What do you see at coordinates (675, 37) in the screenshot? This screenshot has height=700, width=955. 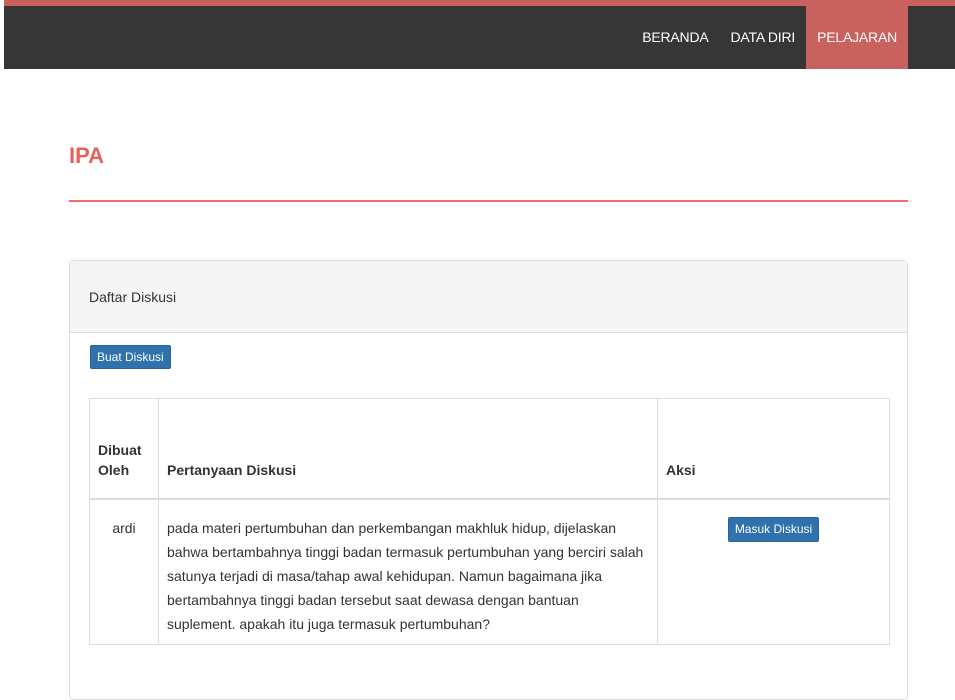 I see `nav-item-beranda: BERANDA` at bounding box center [675, 37].